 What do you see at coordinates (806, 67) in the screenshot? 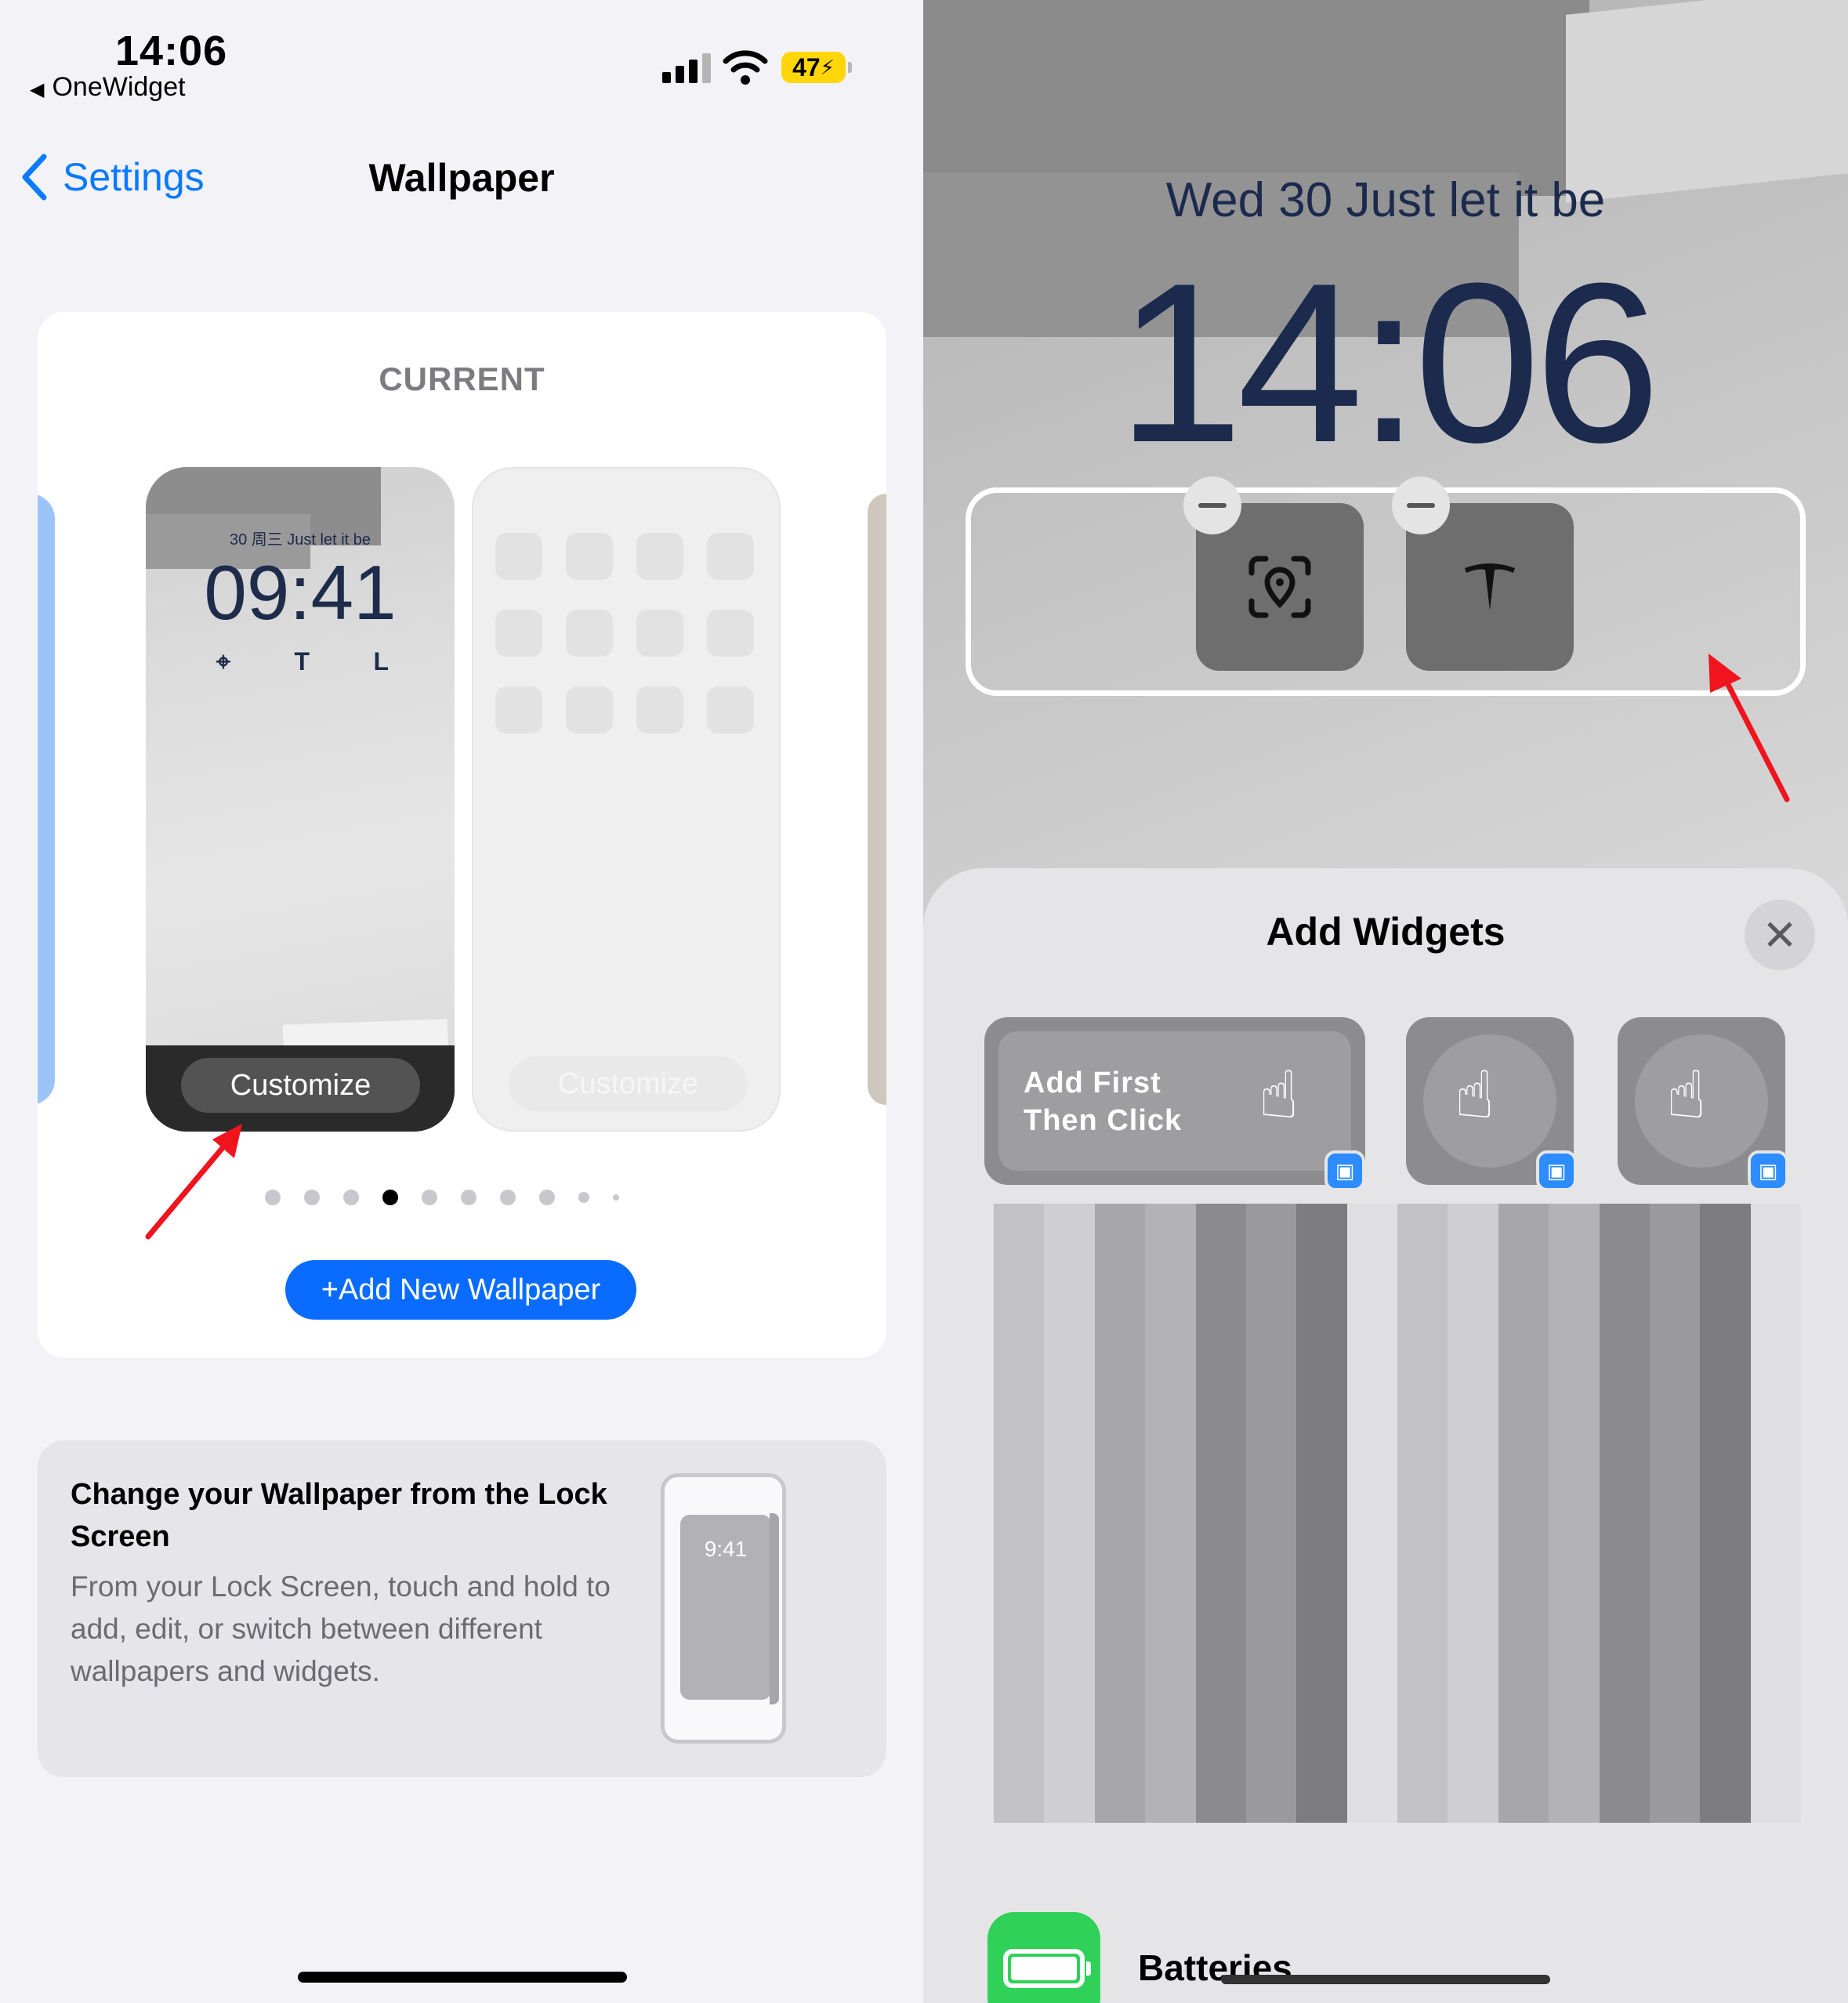
I see `battery-percent: 47` at bounding box center [806, 67].